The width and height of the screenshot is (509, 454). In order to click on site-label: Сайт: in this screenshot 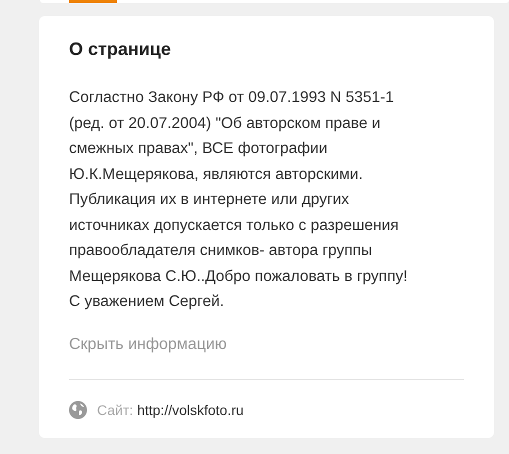, I will do `click(115, 410)`.